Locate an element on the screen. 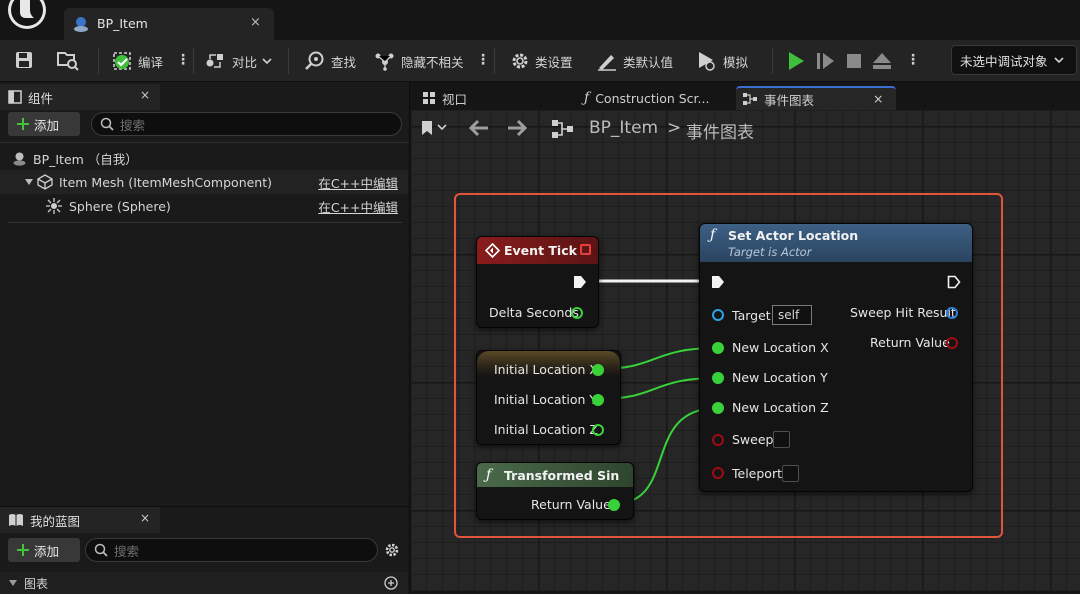  pin-sweep-hit-label: Sweep Hit Result is located at coordinates (903, 312).